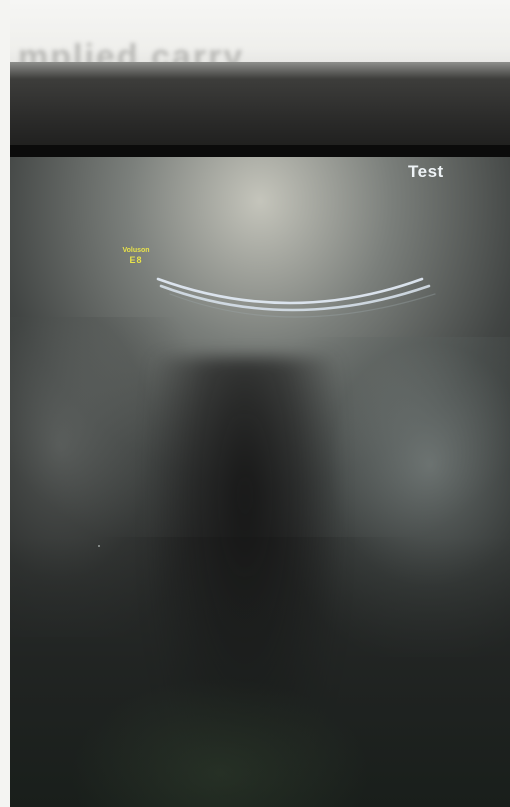  Describe the element at coordinates (260, 38) in the screenshot. I see `paper-label: mplied carry` at that location.